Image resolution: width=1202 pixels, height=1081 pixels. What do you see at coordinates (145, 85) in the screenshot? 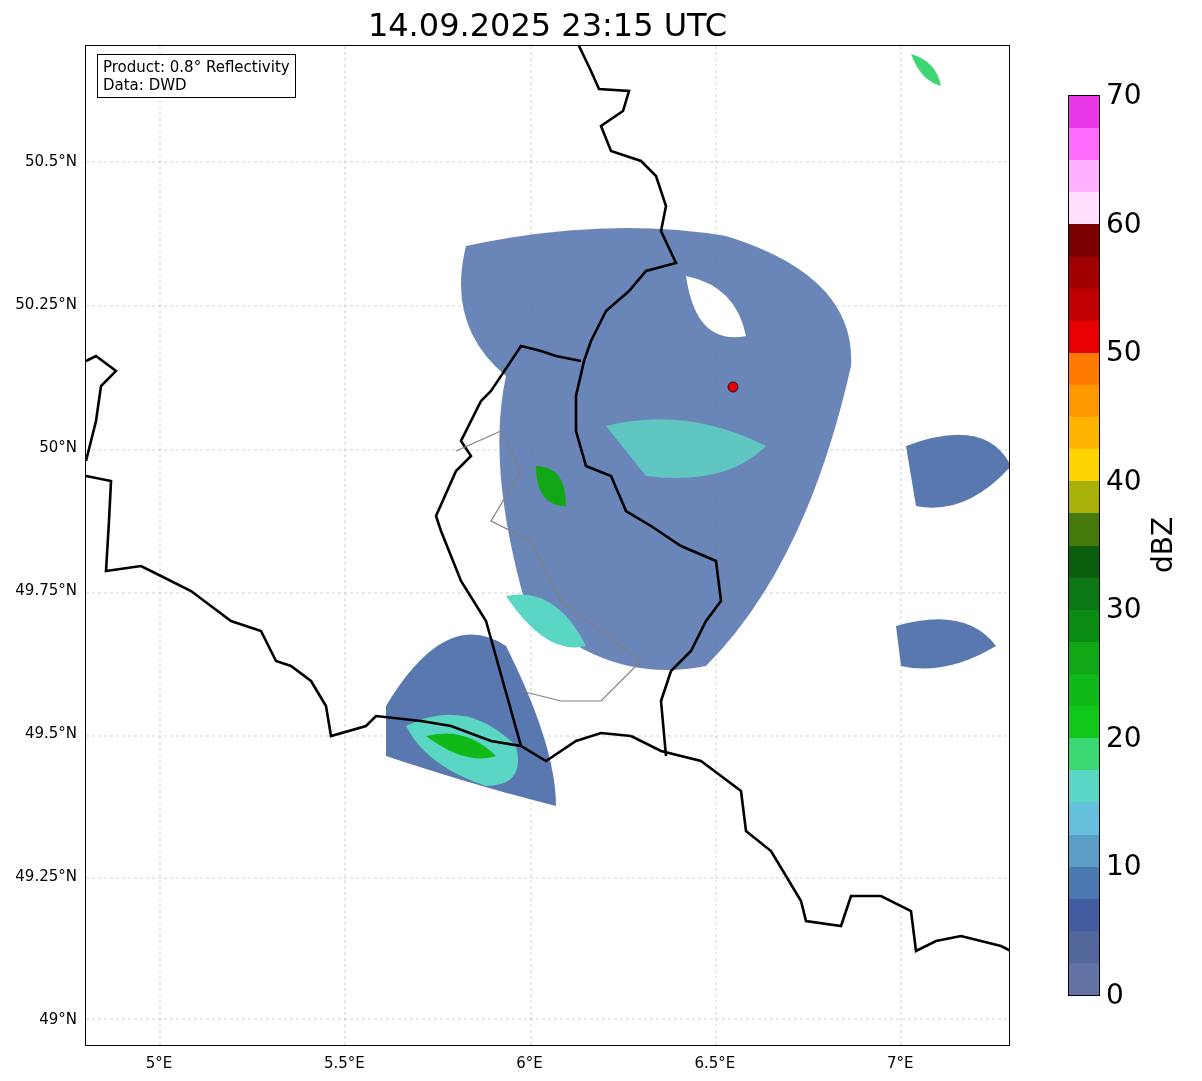
I see `info-text: Data: DWD` at bounding box center [145, 85].